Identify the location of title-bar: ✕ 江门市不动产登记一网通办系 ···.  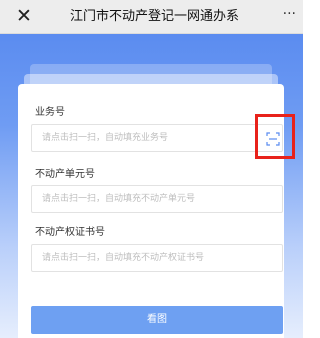
(151, 17).